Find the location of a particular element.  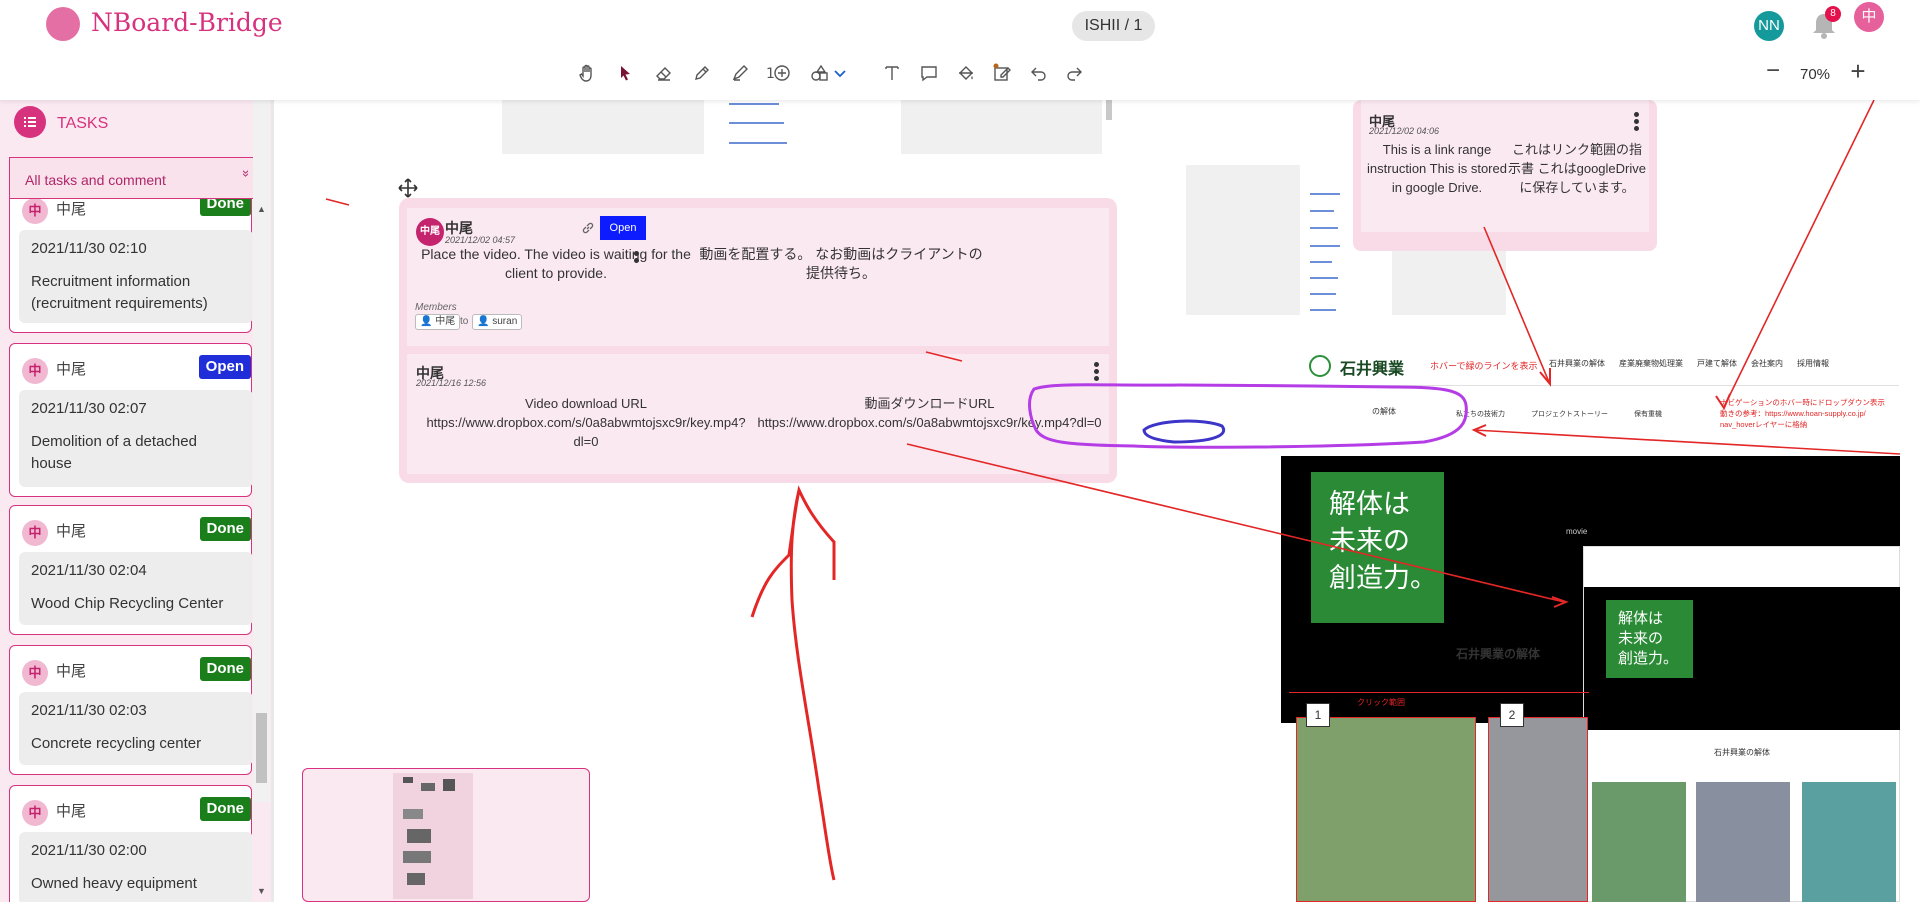

site-nav-item: 会社案内 is located at coordinates (1767, 363).